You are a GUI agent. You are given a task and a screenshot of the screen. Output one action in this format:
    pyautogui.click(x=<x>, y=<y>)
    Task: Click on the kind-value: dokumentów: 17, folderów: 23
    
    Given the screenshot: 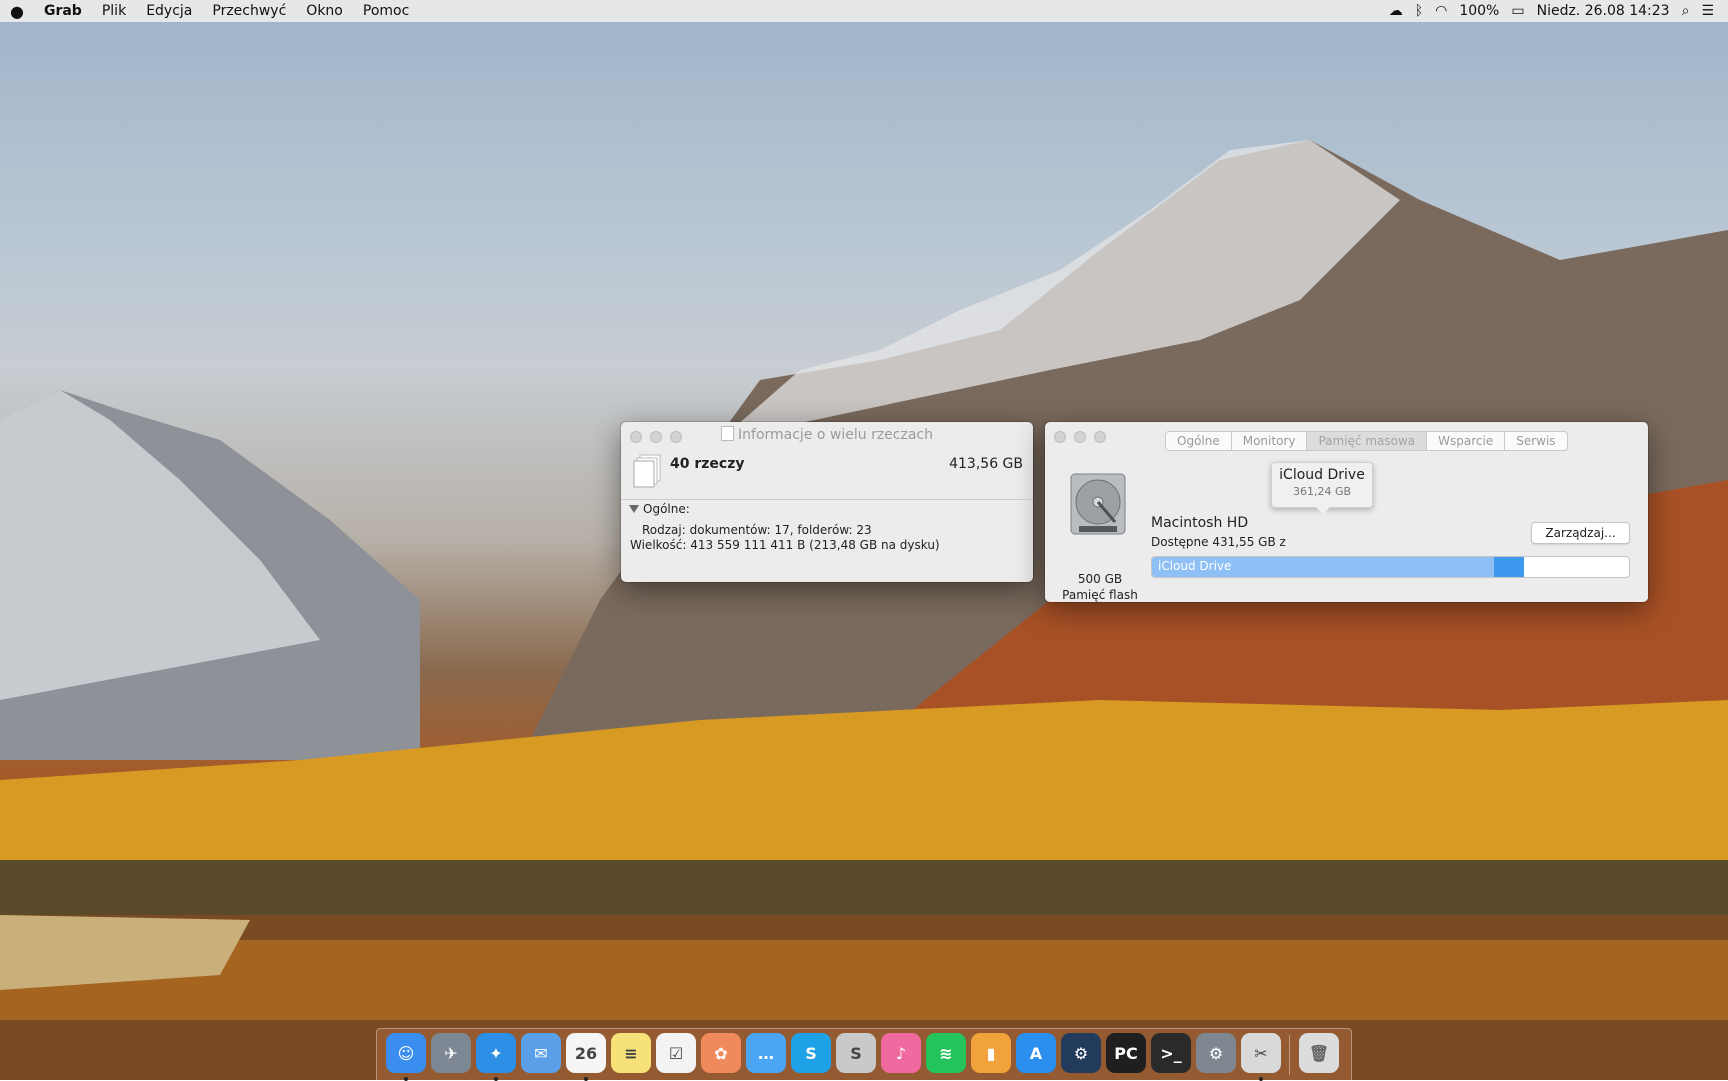 What is the action you would take?
    pyautogui.click(x=780, y=530)
    